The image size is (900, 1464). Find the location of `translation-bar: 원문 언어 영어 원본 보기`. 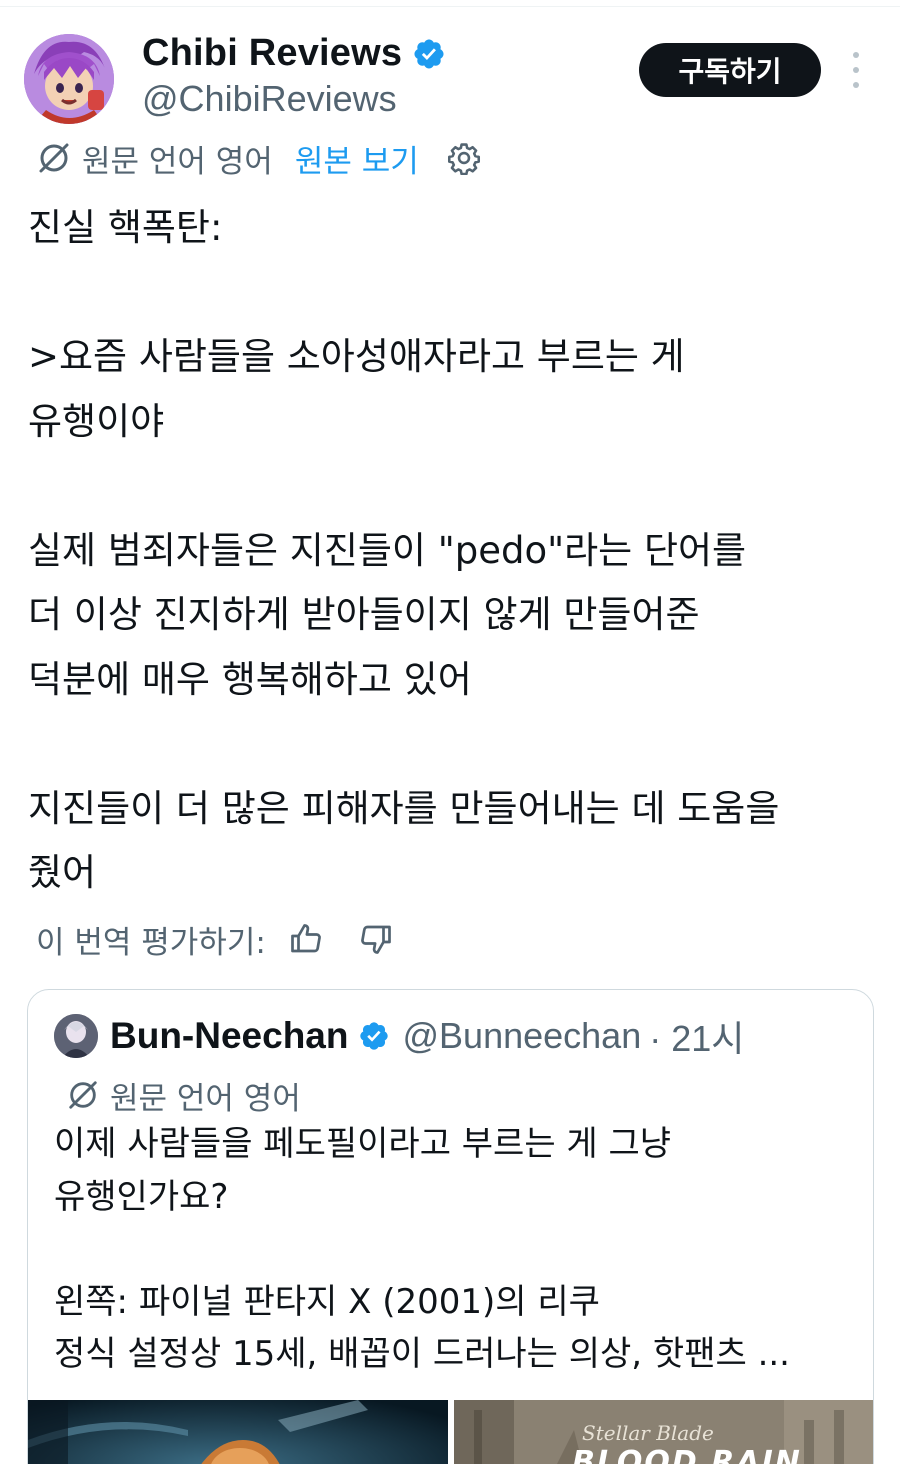

translation-bar: 원문 언어 영어 원본 보기 is located at coordinates (258, 158).